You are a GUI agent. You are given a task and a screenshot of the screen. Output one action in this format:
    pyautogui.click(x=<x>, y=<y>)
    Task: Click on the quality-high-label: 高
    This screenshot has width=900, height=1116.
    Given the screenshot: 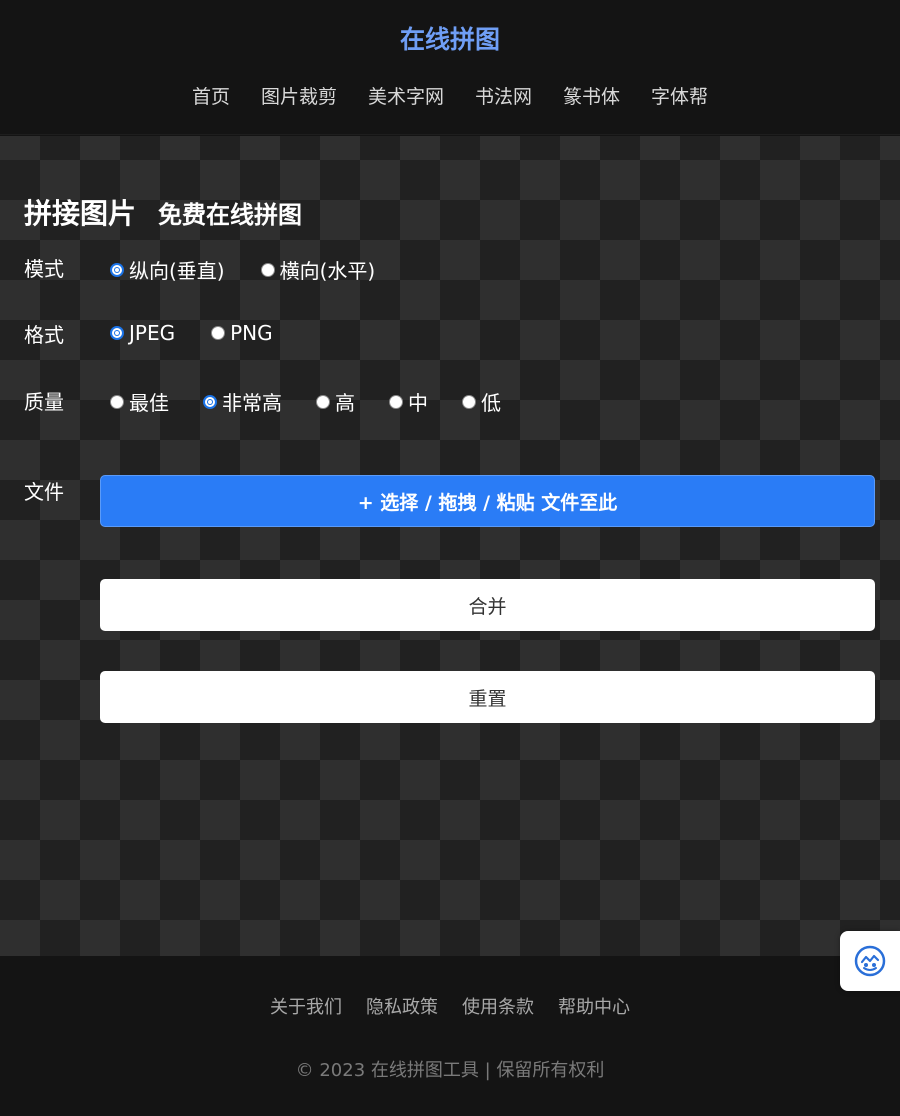 What is the action you would take?
    pyautogui.click(x=345, y=403)
    